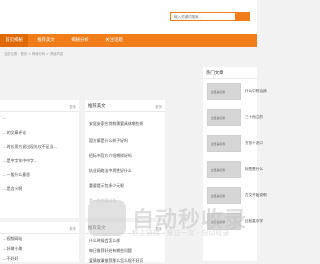 Image resolution: width=320 pixels, height=264 pixels. I want to click on watermark: 自动秒收录 秒上链接 · 来访一次 · 自动收录, so click(168, 230).